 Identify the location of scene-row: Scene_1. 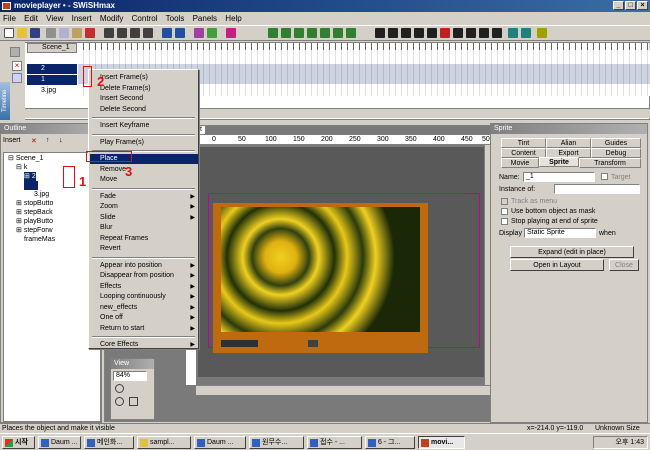
(52, 48).